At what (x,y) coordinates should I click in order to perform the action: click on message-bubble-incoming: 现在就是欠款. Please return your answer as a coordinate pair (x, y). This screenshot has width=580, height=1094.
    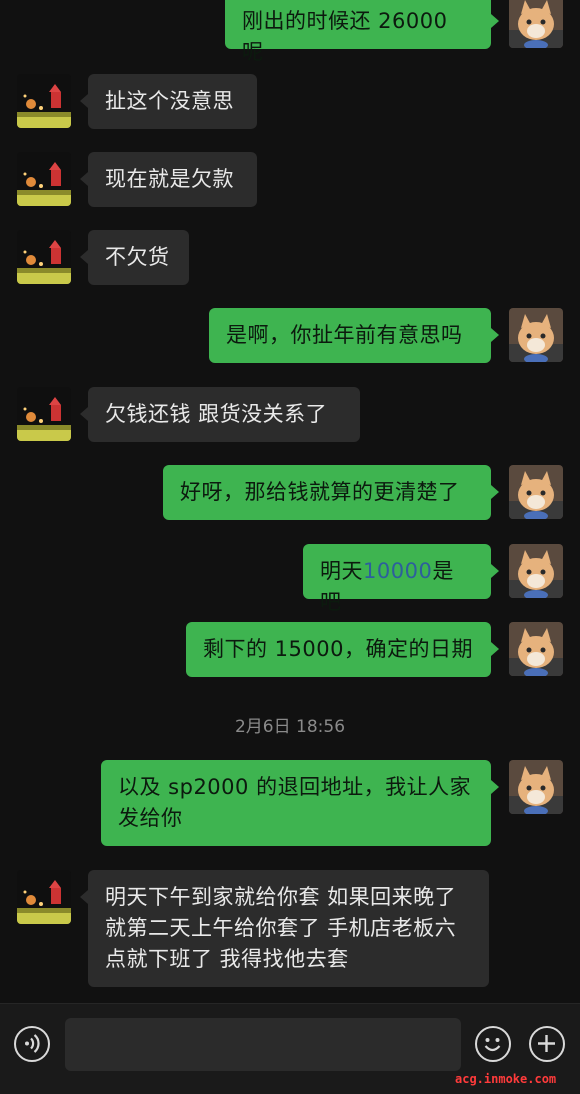
    Looking at the image, I should click on (172, 179).